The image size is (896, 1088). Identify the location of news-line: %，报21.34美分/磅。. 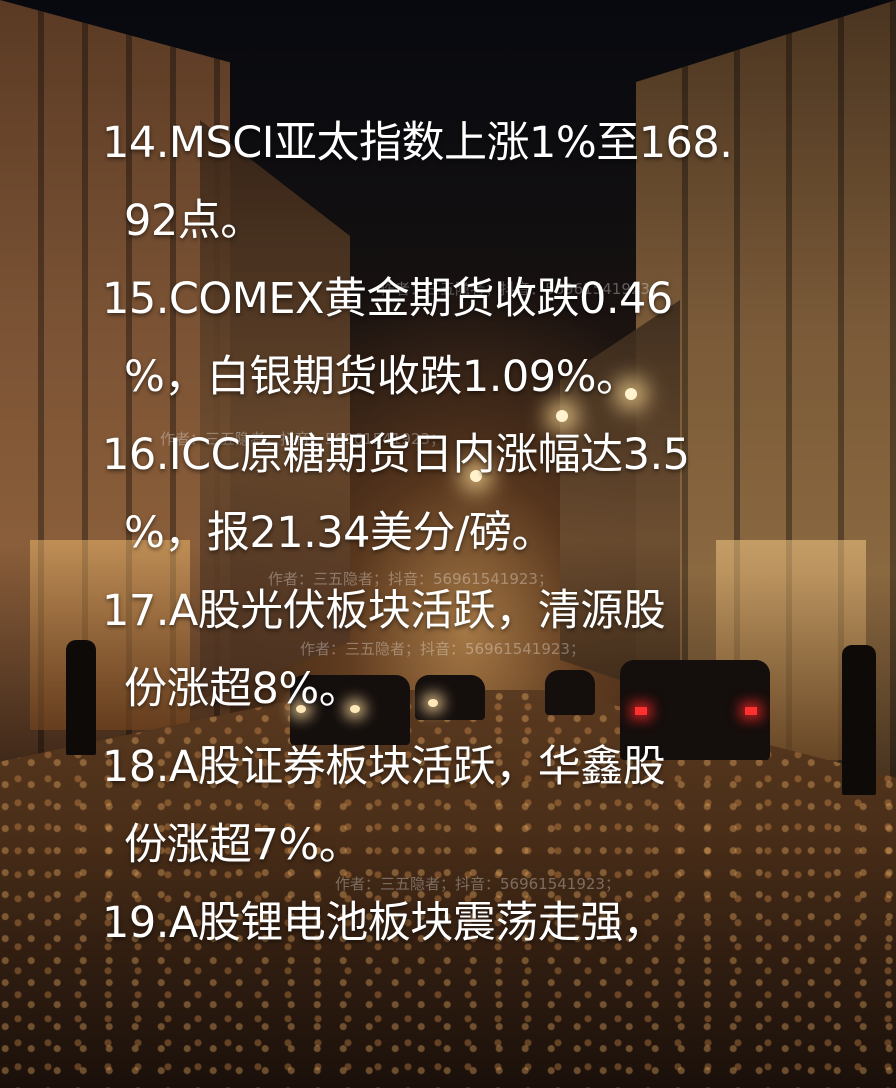
(339, 533).